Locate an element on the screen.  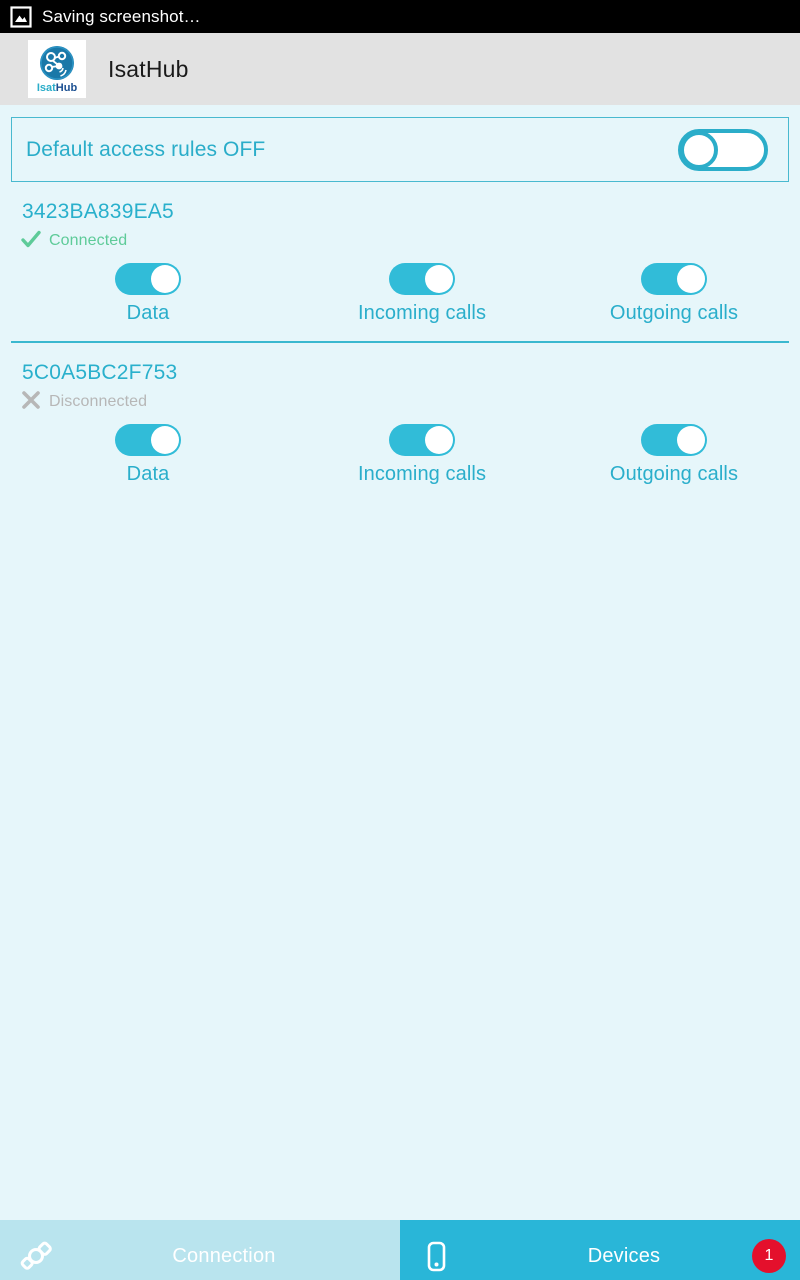
tab-connection: Connection is located at coordinates (200, 1250).